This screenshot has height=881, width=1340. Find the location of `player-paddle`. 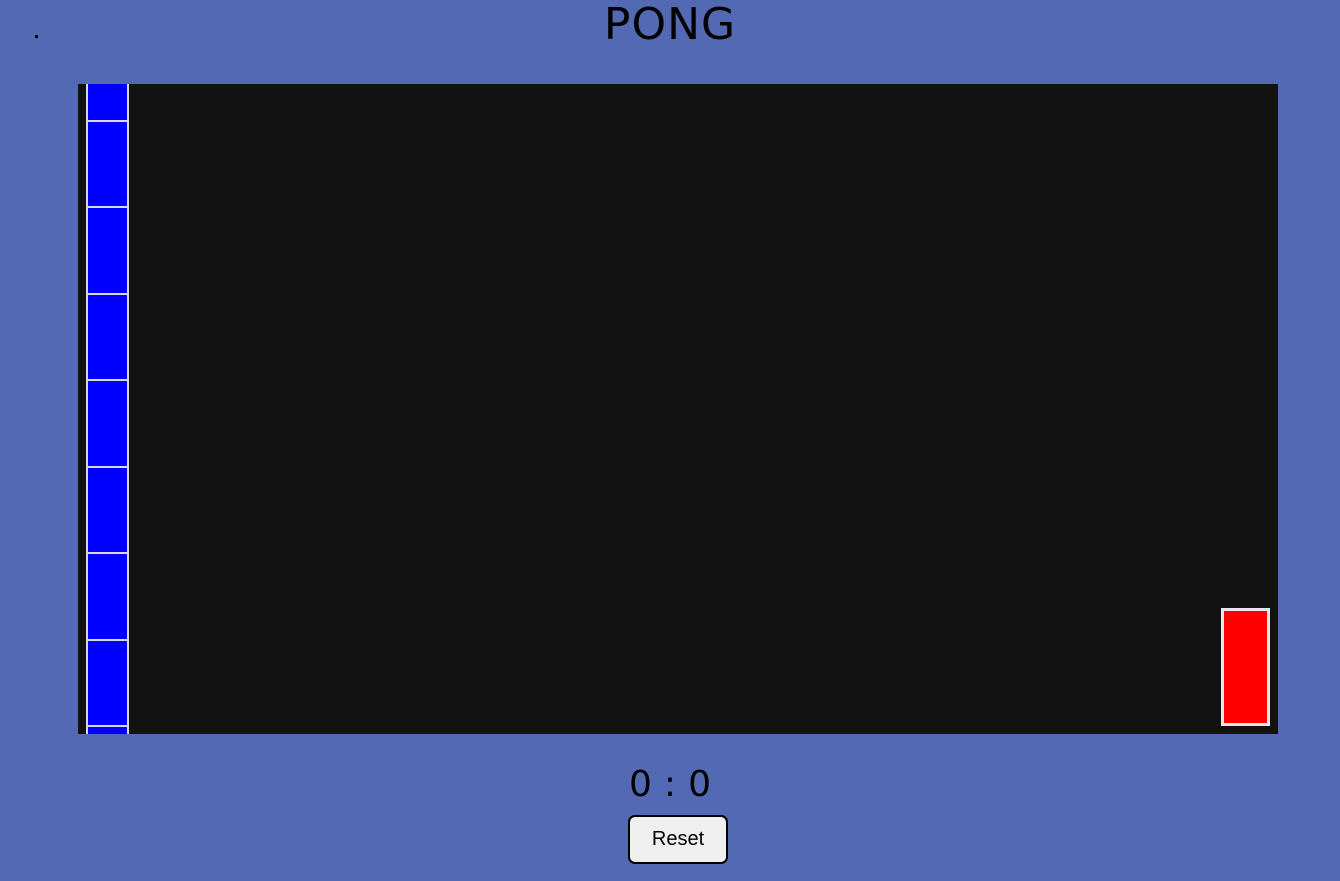

player-paddle is located at coordinates (1245, 667).